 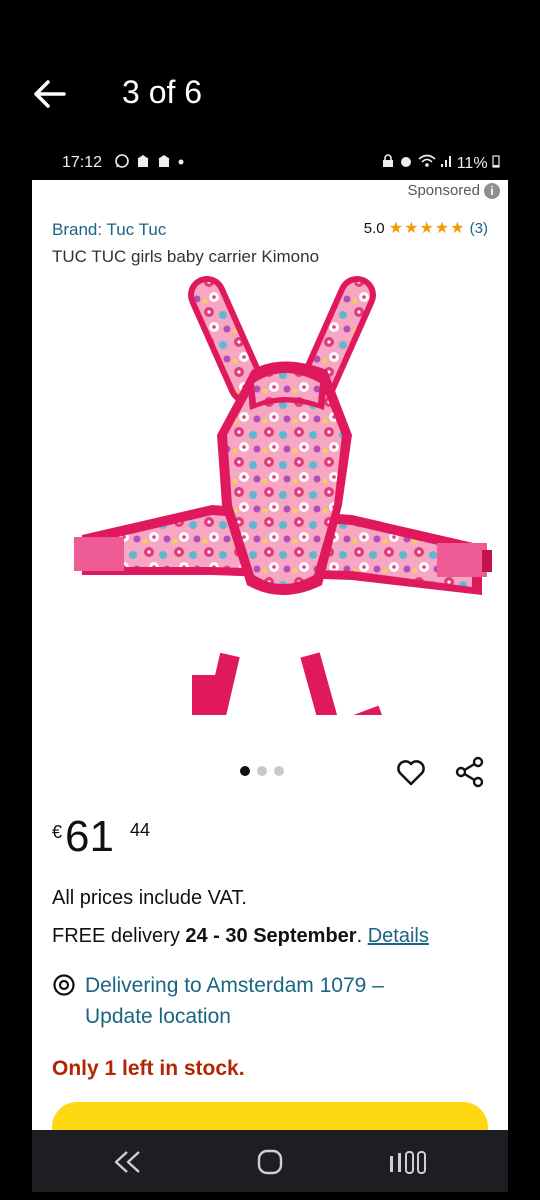 What do you see at coordinates (446, 161) in the screenshot?
I see `signal-icon` at bounding box center [446, 161].